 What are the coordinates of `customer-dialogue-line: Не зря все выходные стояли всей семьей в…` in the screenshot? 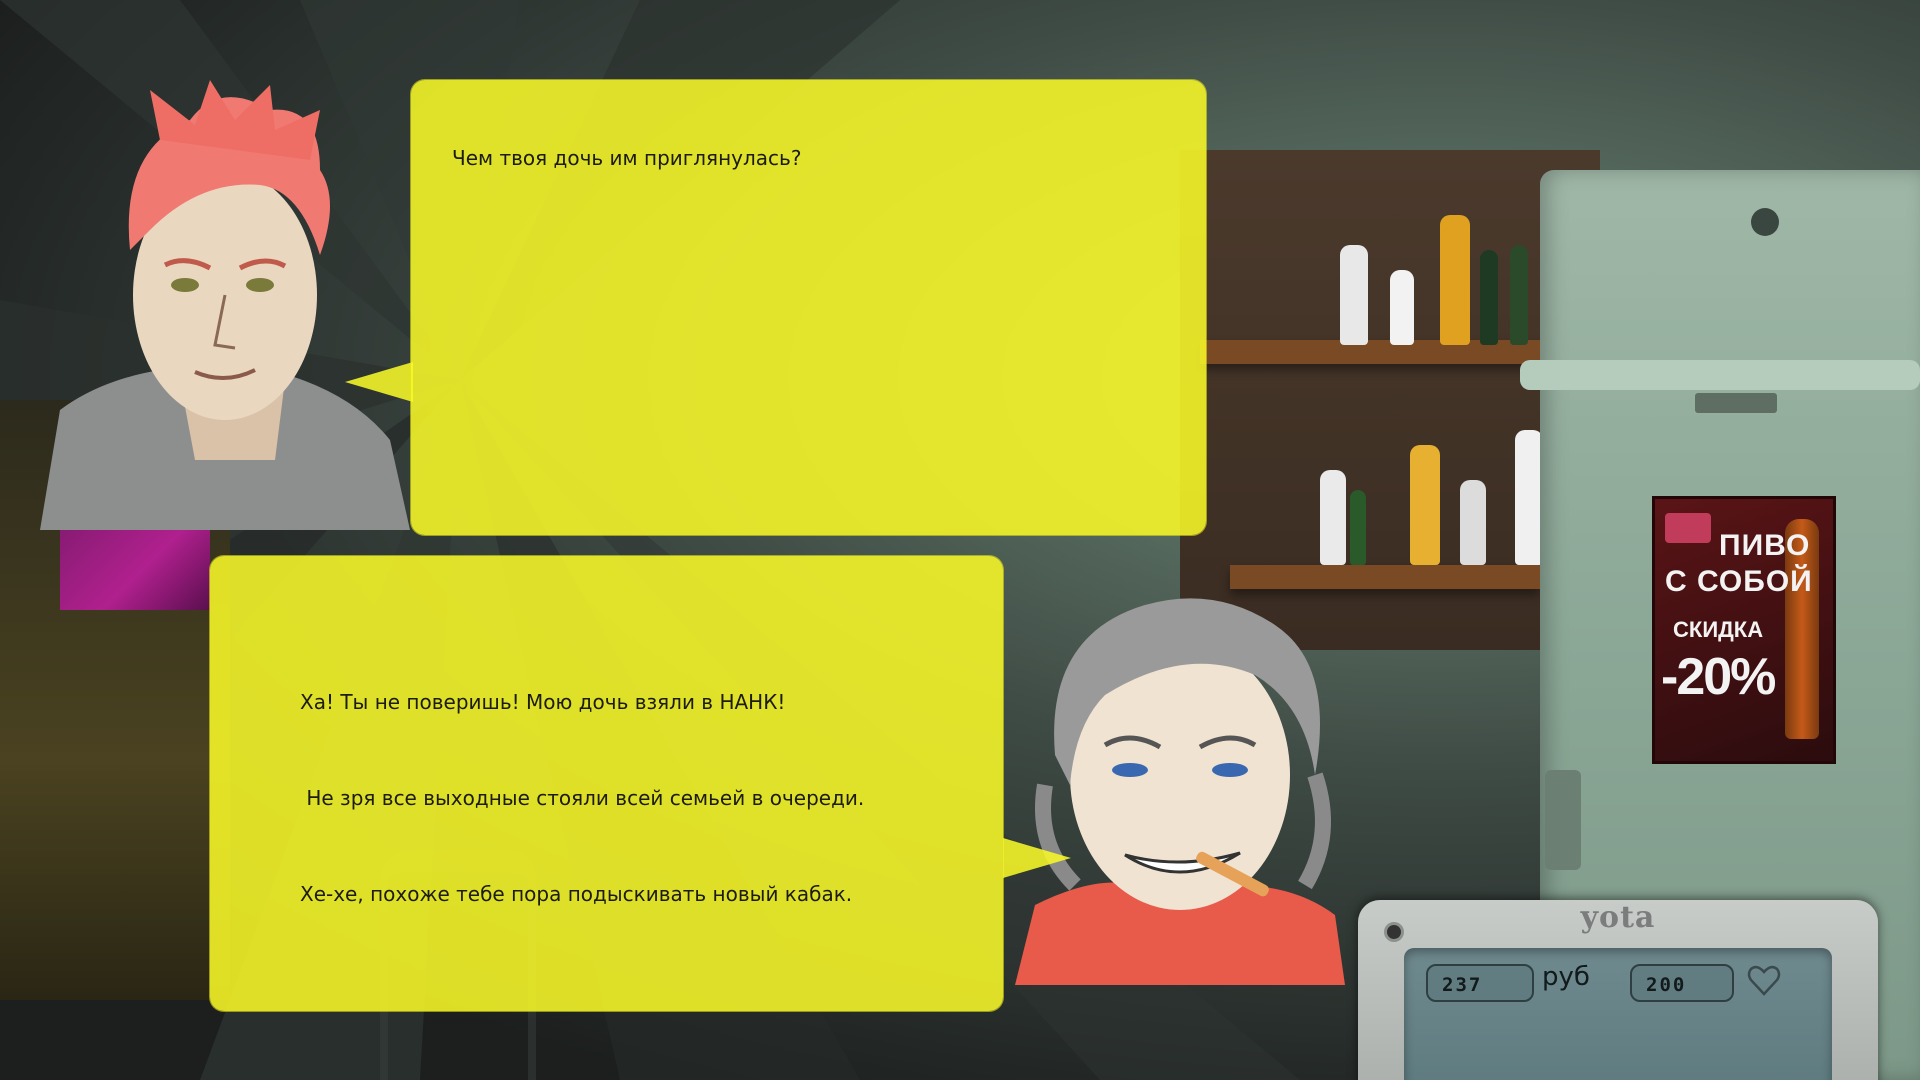 It's located at (582, 798).